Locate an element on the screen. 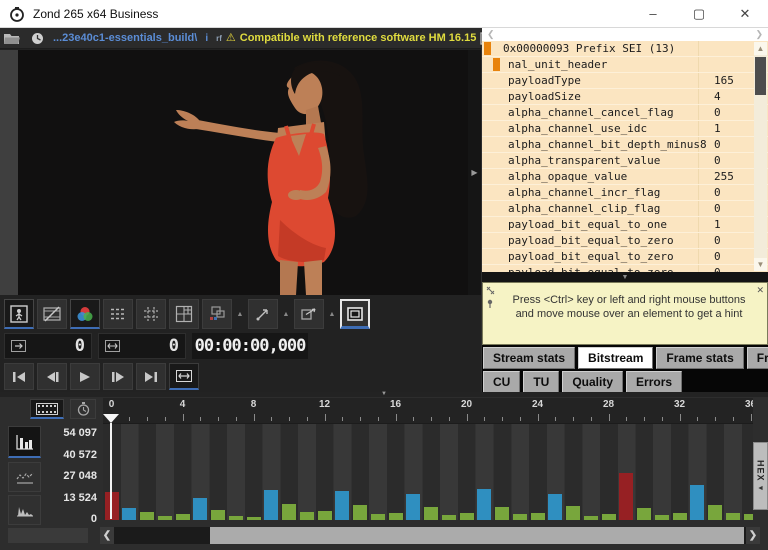 Image resolution: width=768 pixels, height=550 pixels. cu-info-button is located at coordinates (217, 314).